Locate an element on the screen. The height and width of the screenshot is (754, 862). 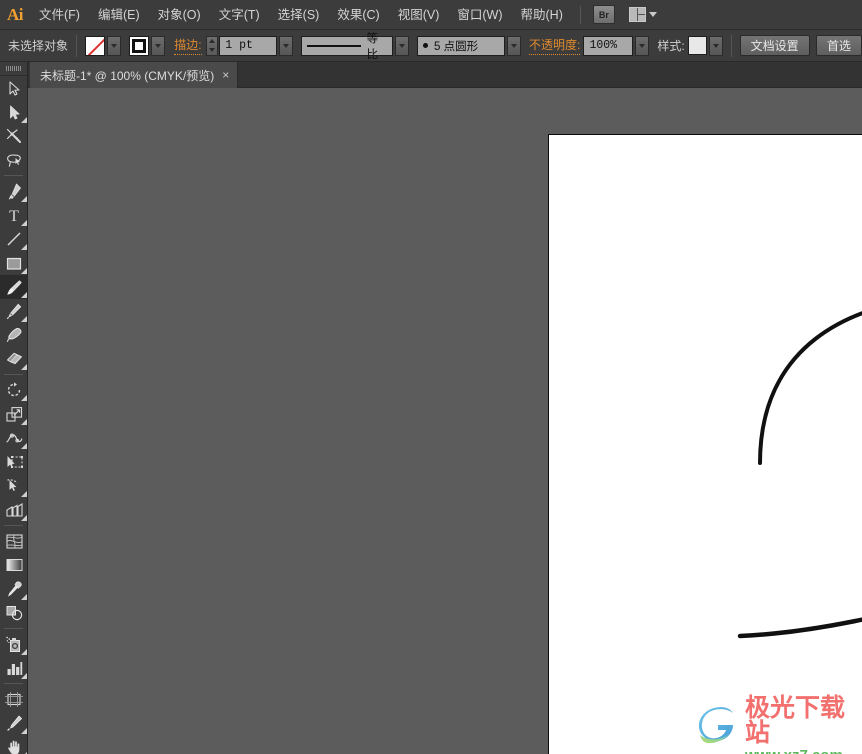
perspective-grid-tool is located at coordinates (13, 510).